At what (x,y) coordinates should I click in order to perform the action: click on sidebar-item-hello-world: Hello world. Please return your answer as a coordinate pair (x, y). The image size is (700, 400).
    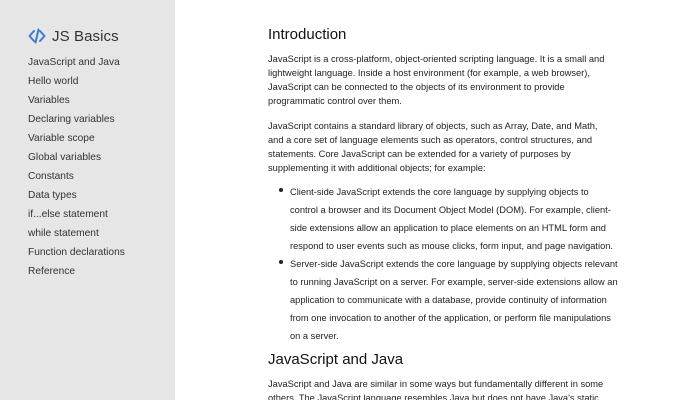
    Looking at the image, I should click on (76, 81).